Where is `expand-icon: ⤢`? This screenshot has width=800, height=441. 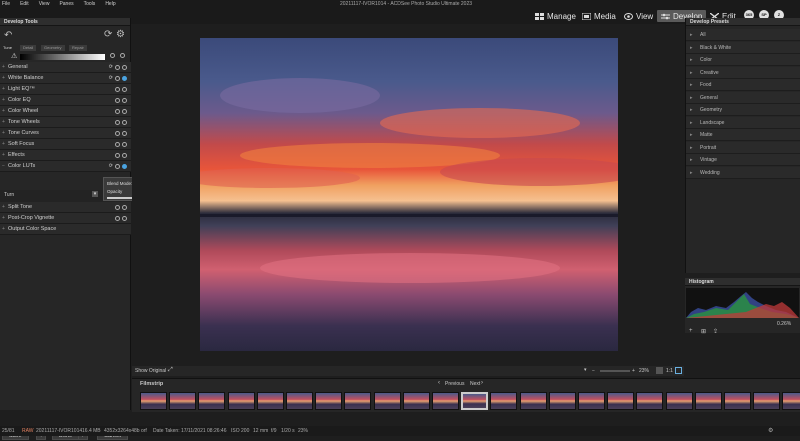 expand-icon: ⤢ is located at coordinates (170, 370).